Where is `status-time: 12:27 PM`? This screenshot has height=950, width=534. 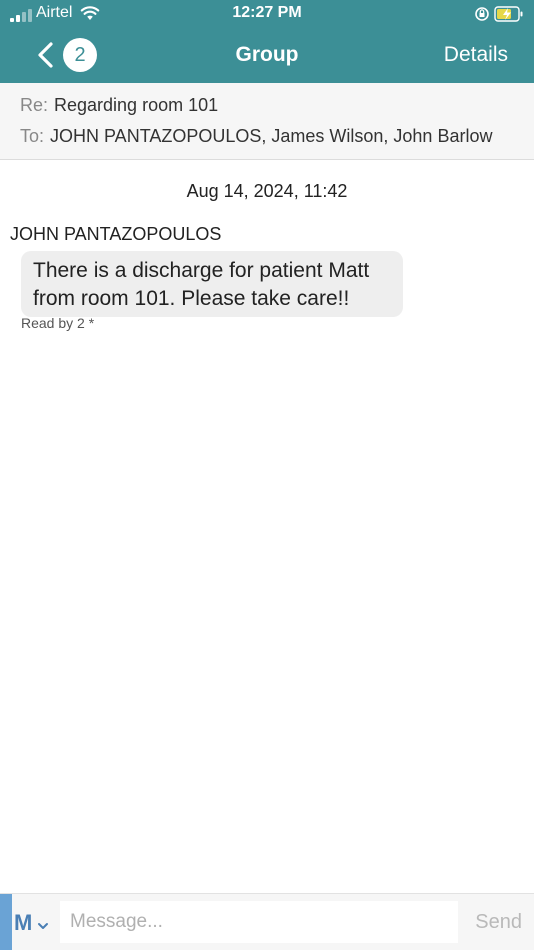 status-time: 12:27 PM is located at coordinates (267, 12).